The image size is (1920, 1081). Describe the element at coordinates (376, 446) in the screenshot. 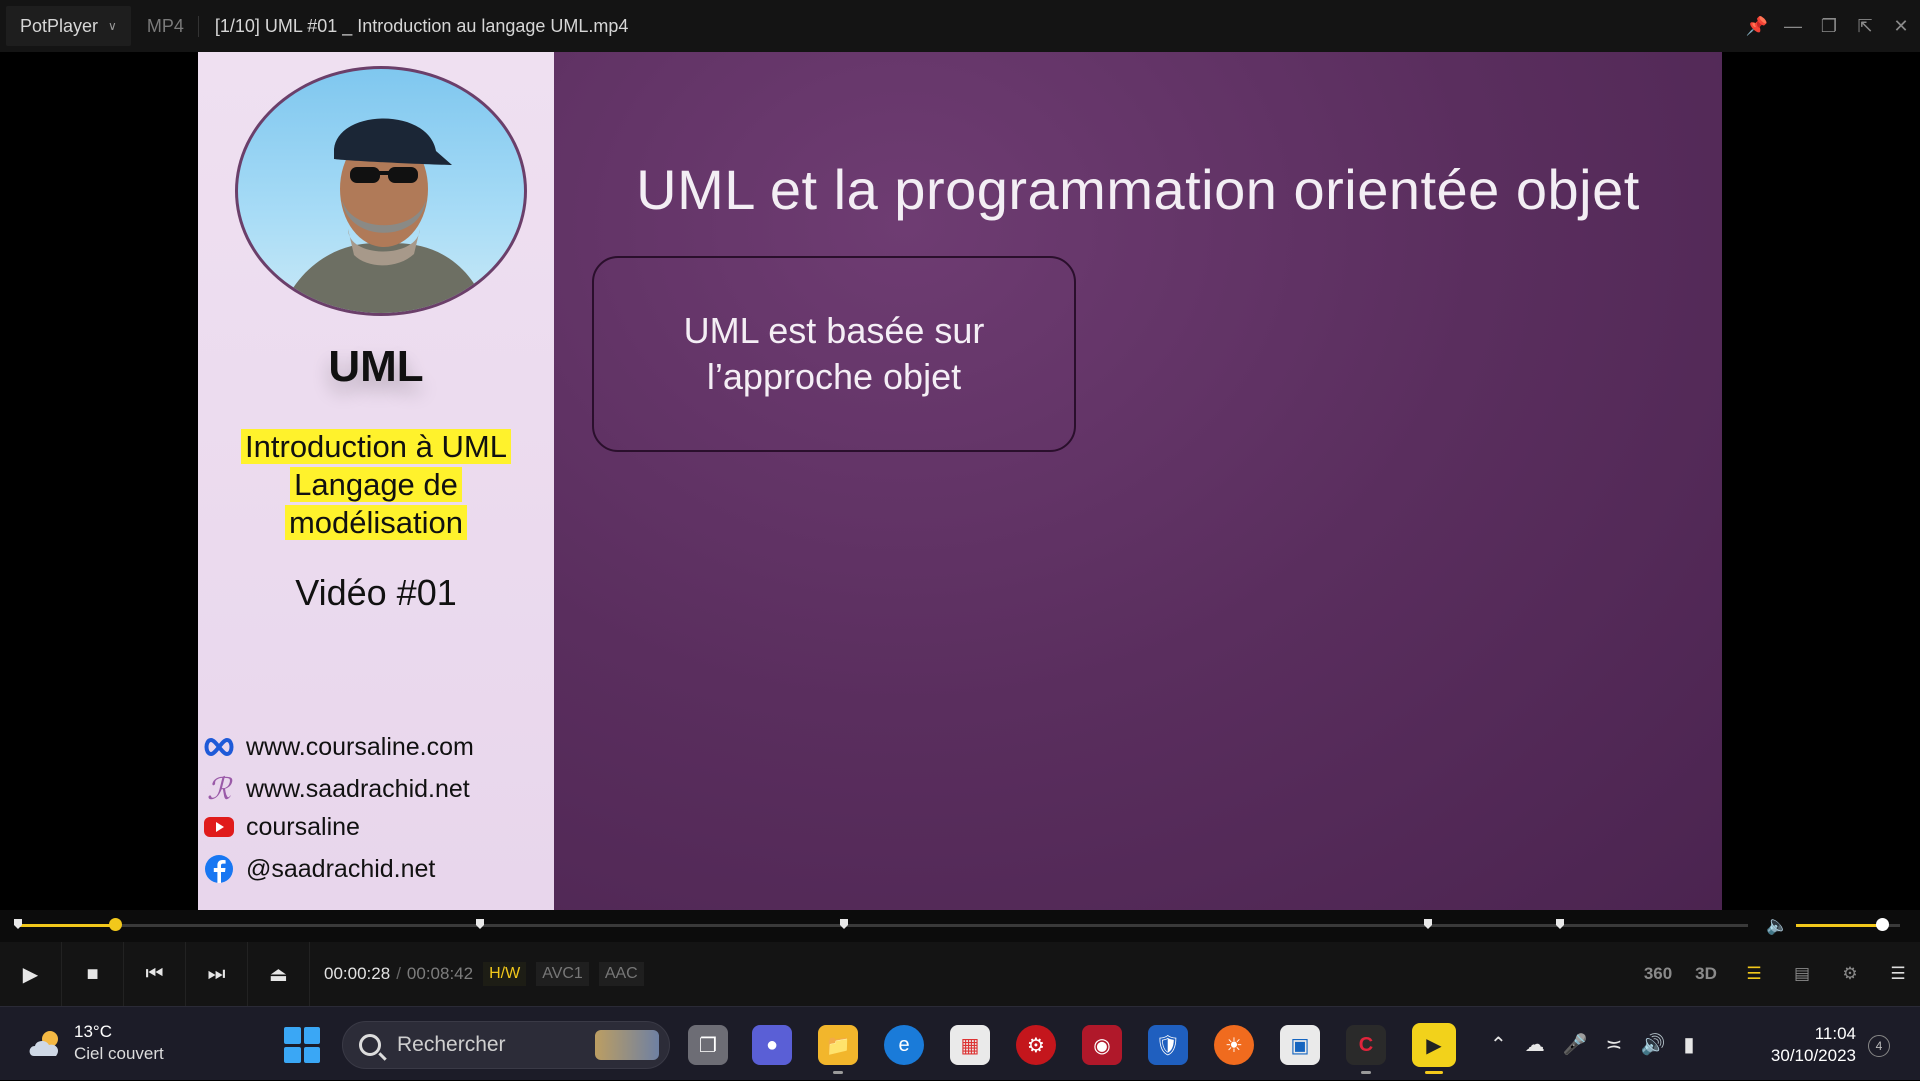

I see `subtitle-line-1: Introduction à UML` at that location.